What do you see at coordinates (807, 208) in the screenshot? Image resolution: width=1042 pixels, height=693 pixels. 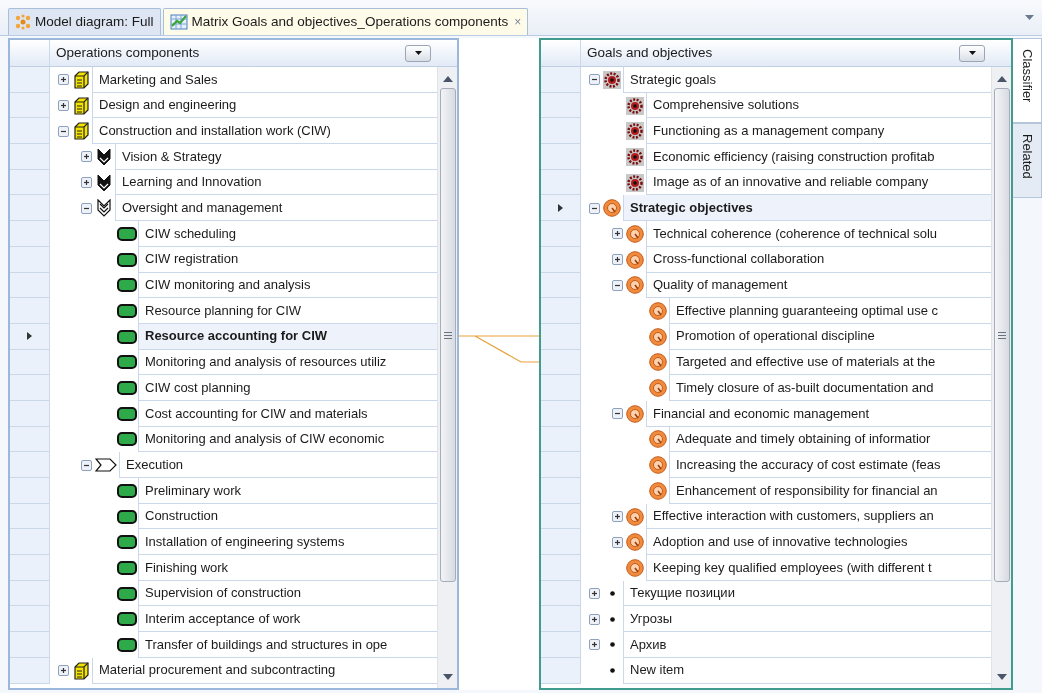 I see `tree-item: Strategic objectives` at bounding box center [807, 208].